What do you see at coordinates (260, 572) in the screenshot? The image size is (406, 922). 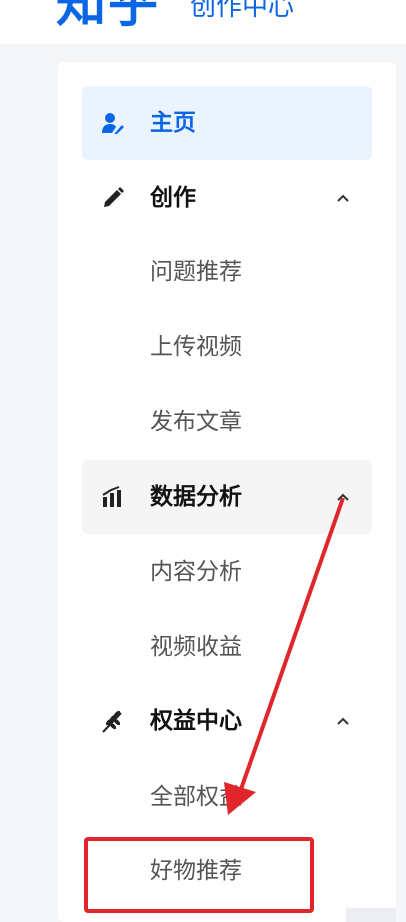 I see `sidebar-subitem-content-analysis: 内容分析` at bounding box center [260, 572].